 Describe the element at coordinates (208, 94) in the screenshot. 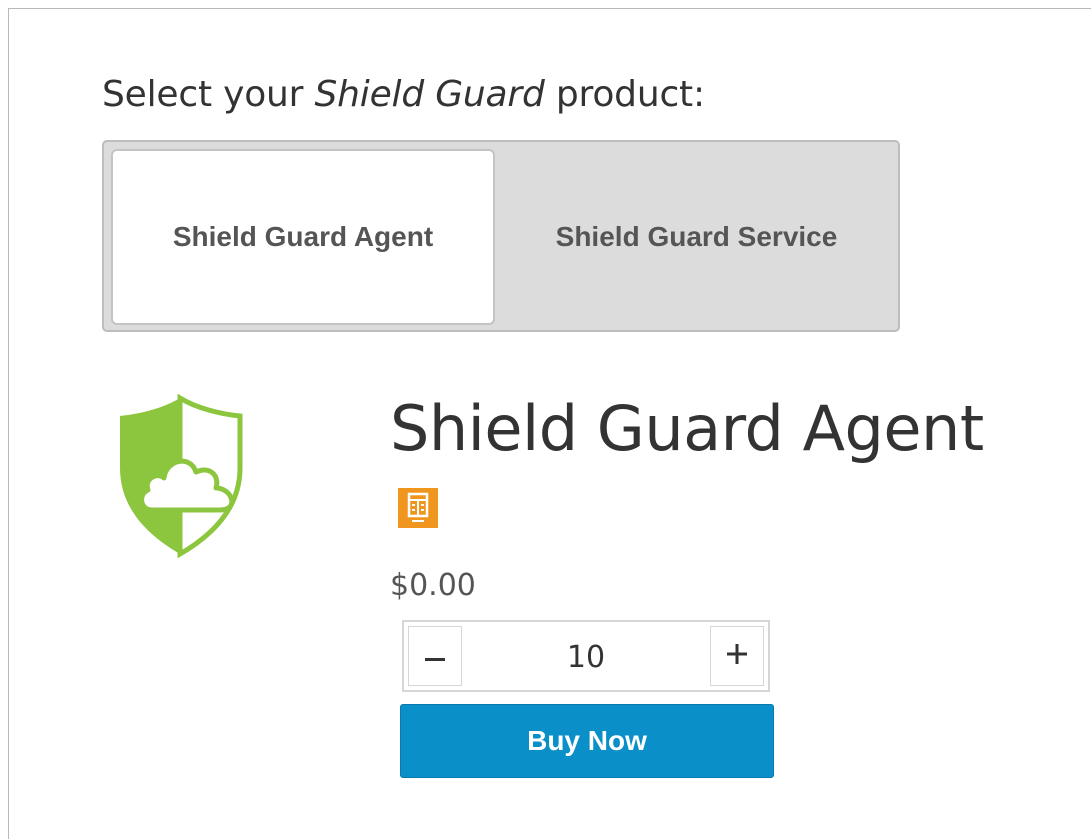

I see `select-label-prefix: Select your` at that location.